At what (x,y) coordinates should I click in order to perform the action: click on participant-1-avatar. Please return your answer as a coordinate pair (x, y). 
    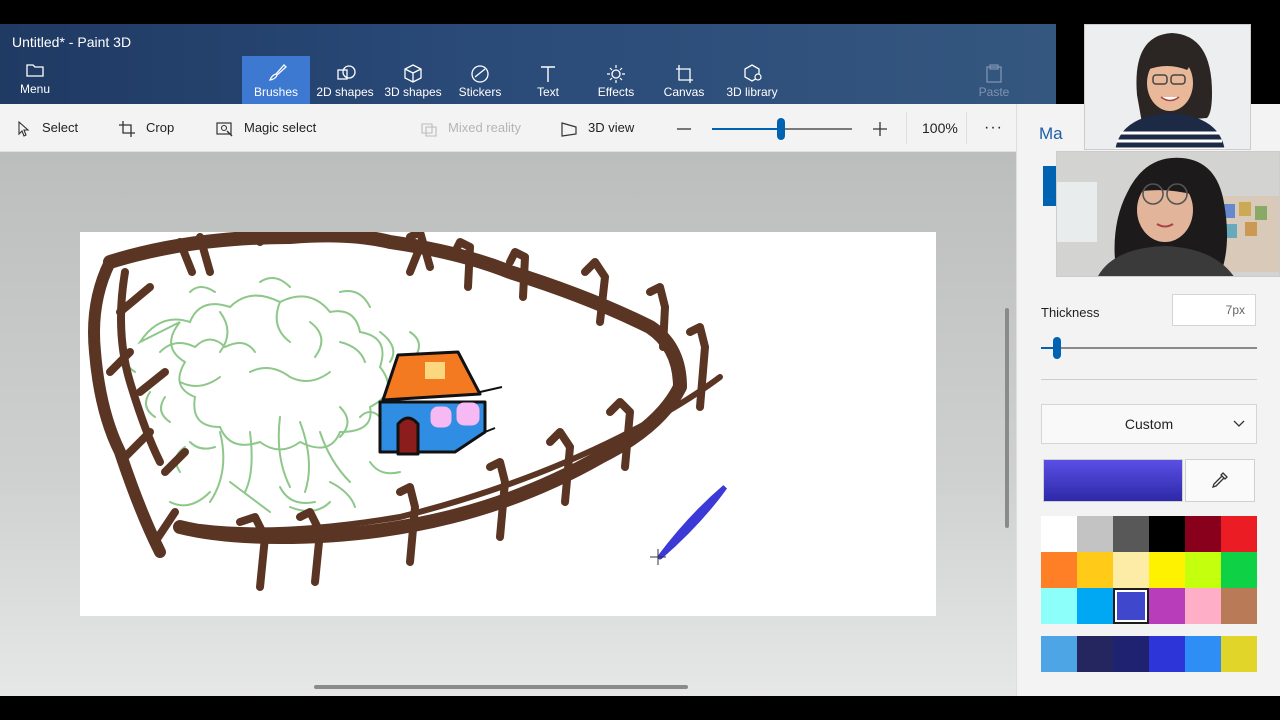
    Looking at the image, I should click on (1167, 87).